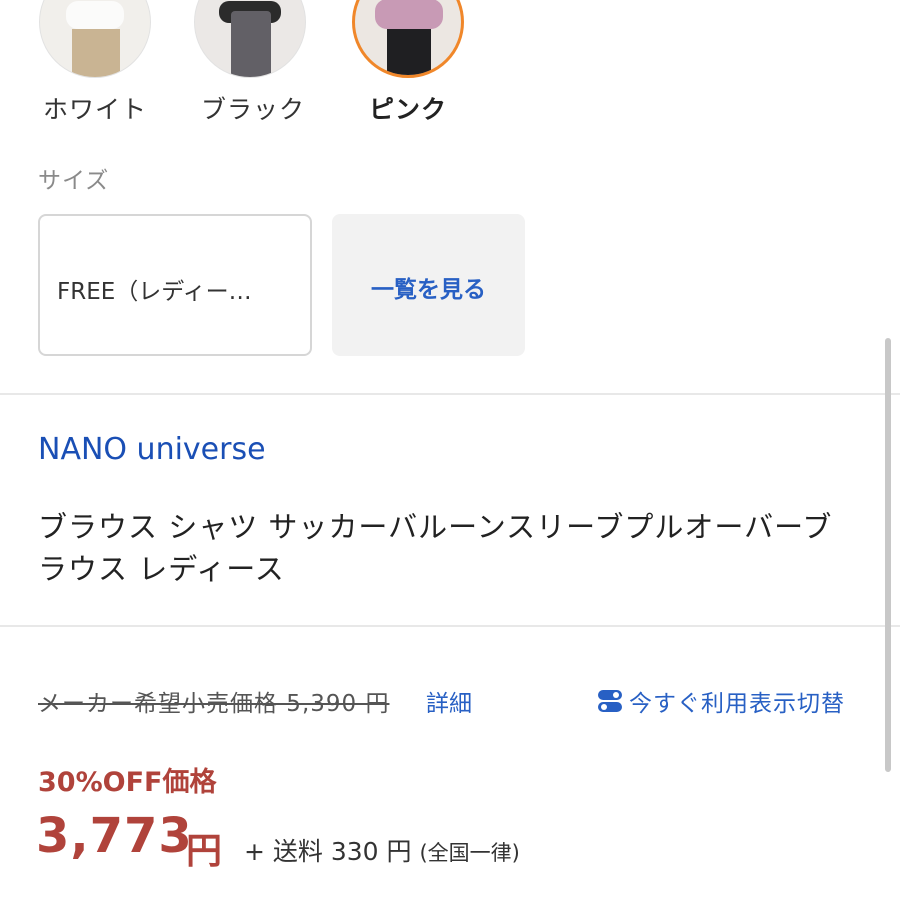  Describe the element at coordinates (449, 701) in the screenshot. I see `details-link: 詳細` at that location.